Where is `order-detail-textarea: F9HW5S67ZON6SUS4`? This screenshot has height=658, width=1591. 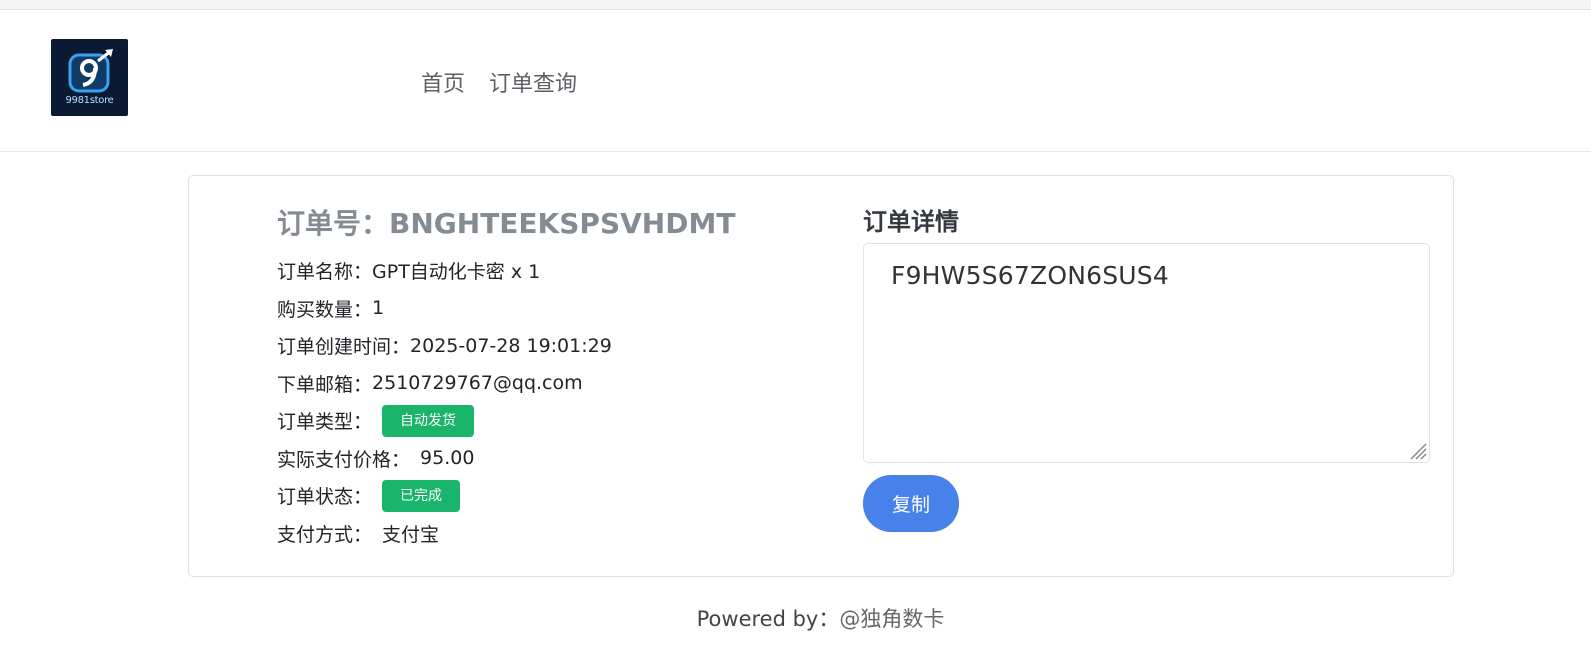
order-detail-textarea: F9HW5S67ZON6SUS4 is located at coordinates (1146, 353).